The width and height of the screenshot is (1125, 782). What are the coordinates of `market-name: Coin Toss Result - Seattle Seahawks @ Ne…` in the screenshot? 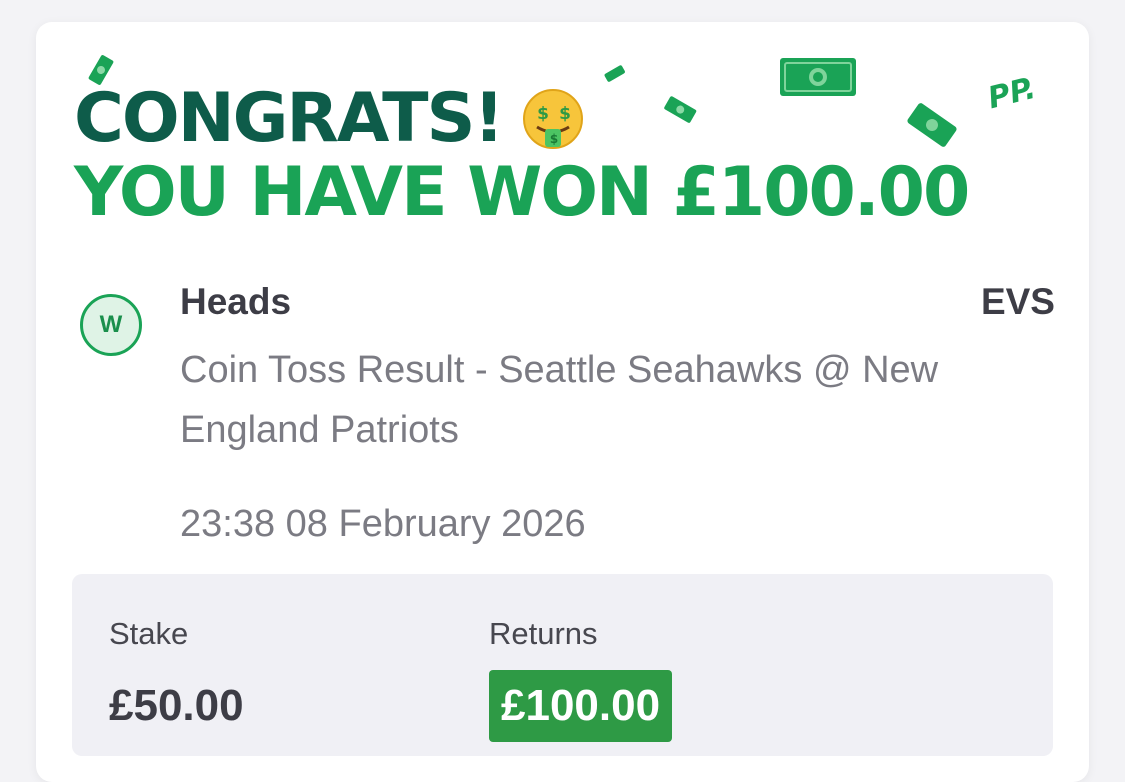 It's located at (559, 400).